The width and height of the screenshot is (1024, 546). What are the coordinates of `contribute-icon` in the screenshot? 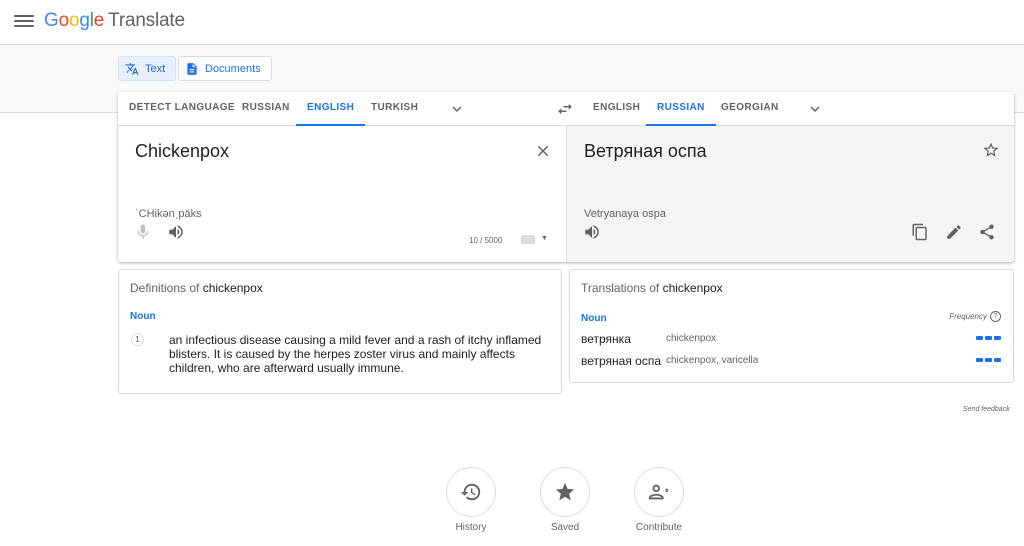 It's located at (658, 492).